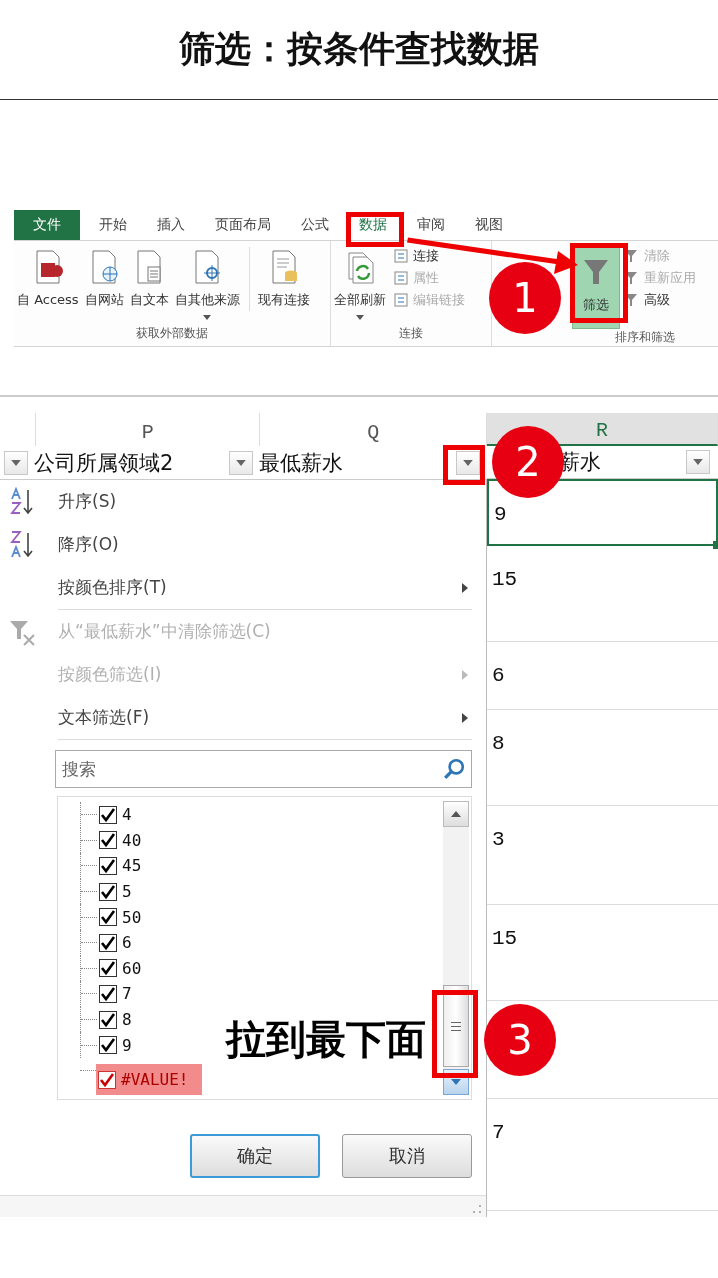 This screenshot has width=718, height=1278. Describe the element at coordinates (360, 284) in the screenshot. I see `ribbon-button: 全部刷新` at that location.